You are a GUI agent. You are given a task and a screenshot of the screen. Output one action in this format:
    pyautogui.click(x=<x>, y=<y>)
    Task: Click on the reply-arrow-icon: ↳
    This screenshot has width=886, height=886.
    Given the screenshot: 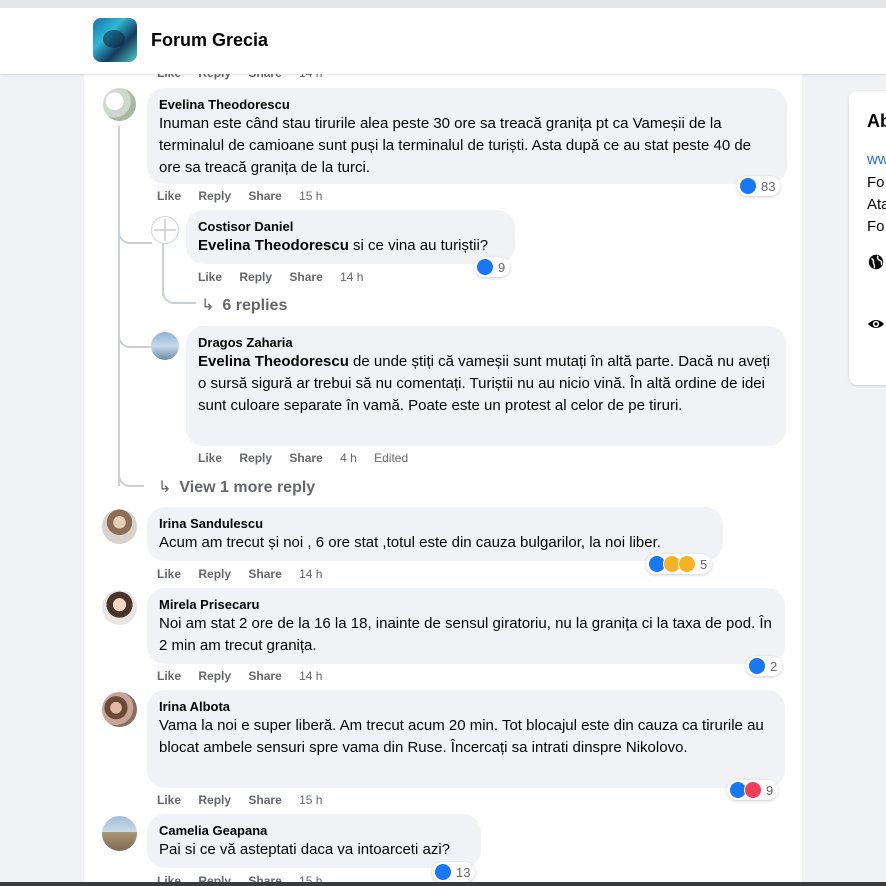 What is the action you would take?
    pyautogui.click(x=208, y=305)
    